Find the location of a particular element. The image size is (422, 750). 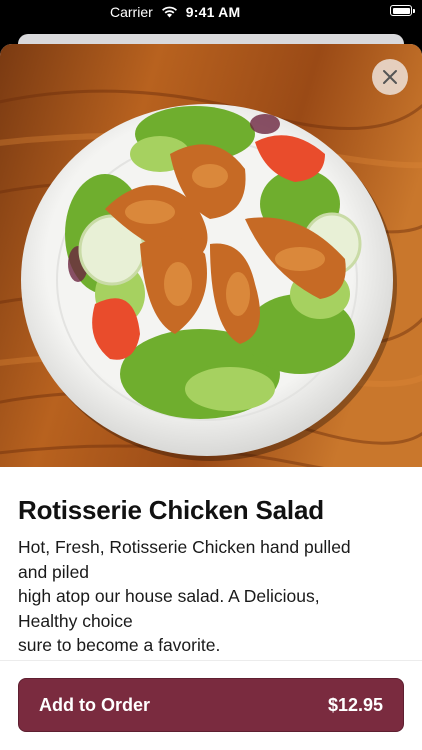

description-line: and piled is located at coordinates (54, 571).